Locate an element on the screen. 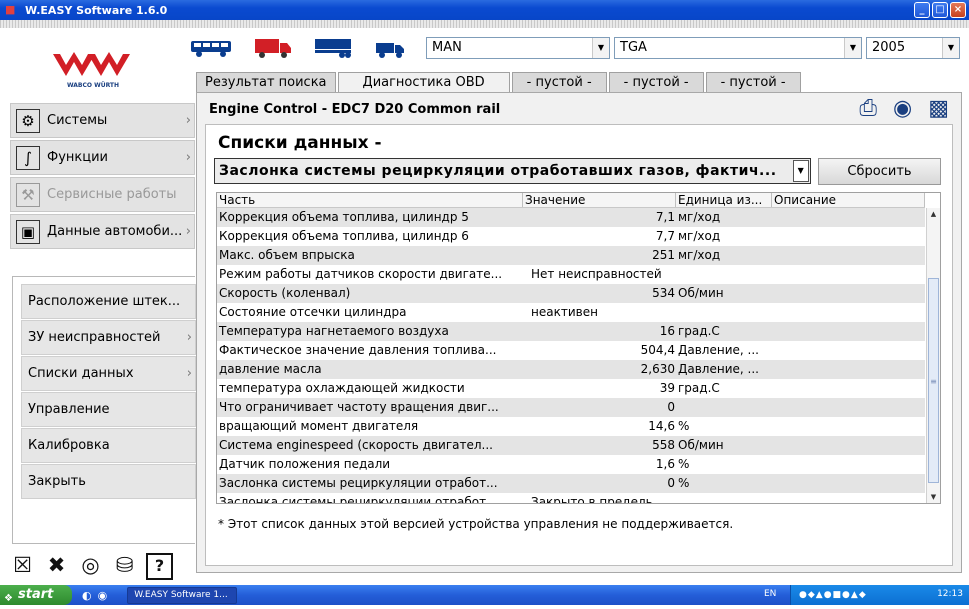 This screenshot has width=969, height=609. semitrailer-icon is located at coordinates (333, 48).